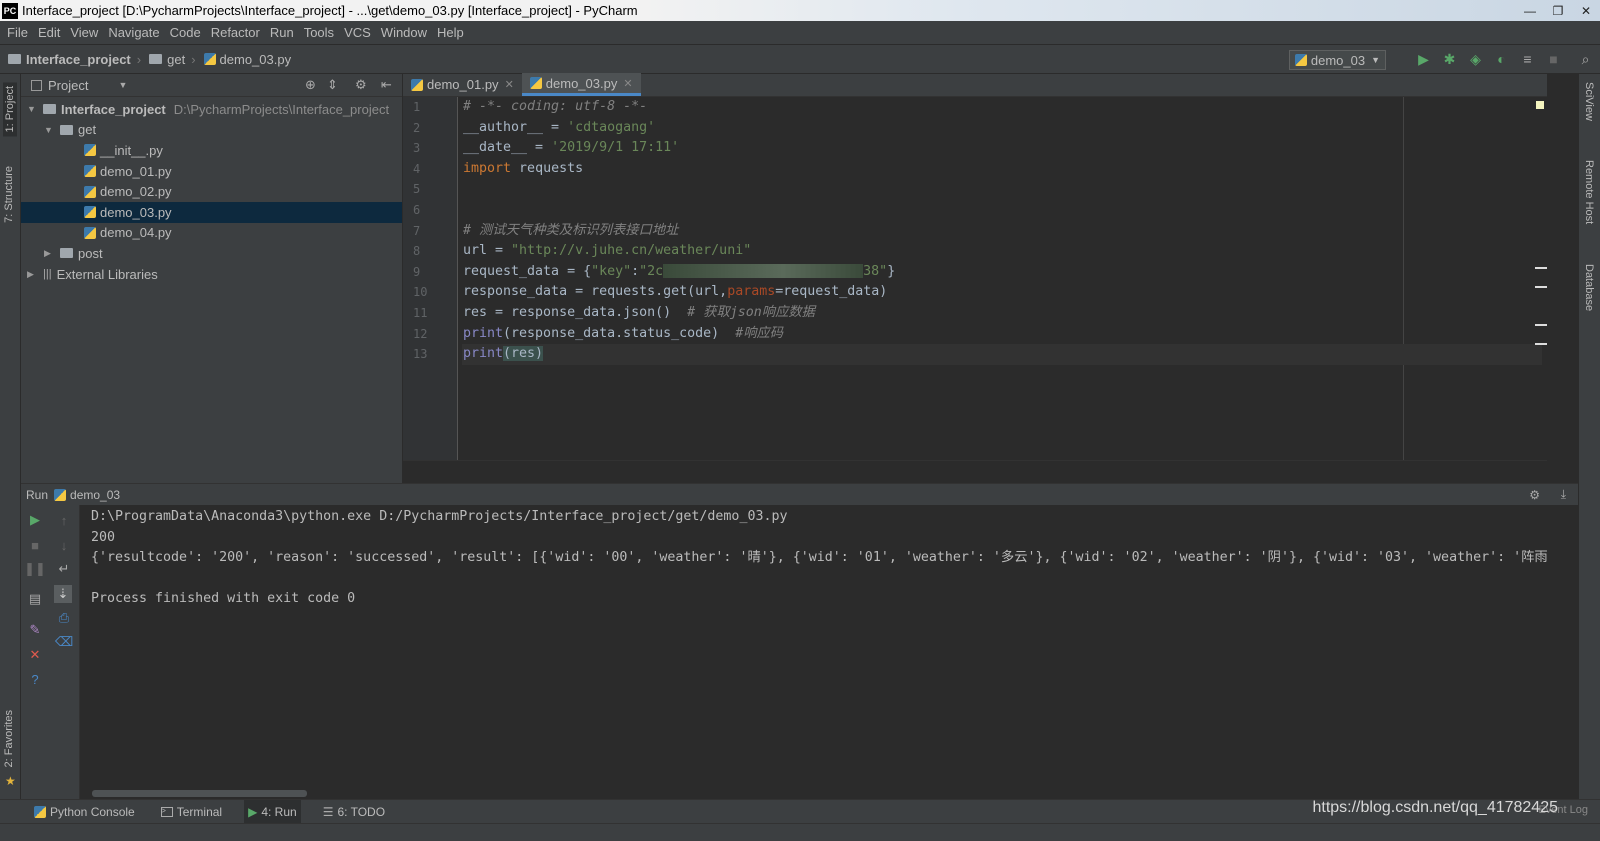 Image resolution: width=1600 pixels, height=841 pixels. I want to click on tab-python-console: Python Console, so click(84, 812).